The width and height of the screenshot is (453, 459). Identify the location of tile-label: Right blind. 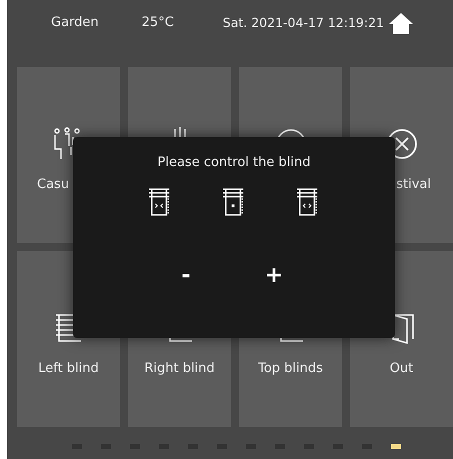
(179, 369).